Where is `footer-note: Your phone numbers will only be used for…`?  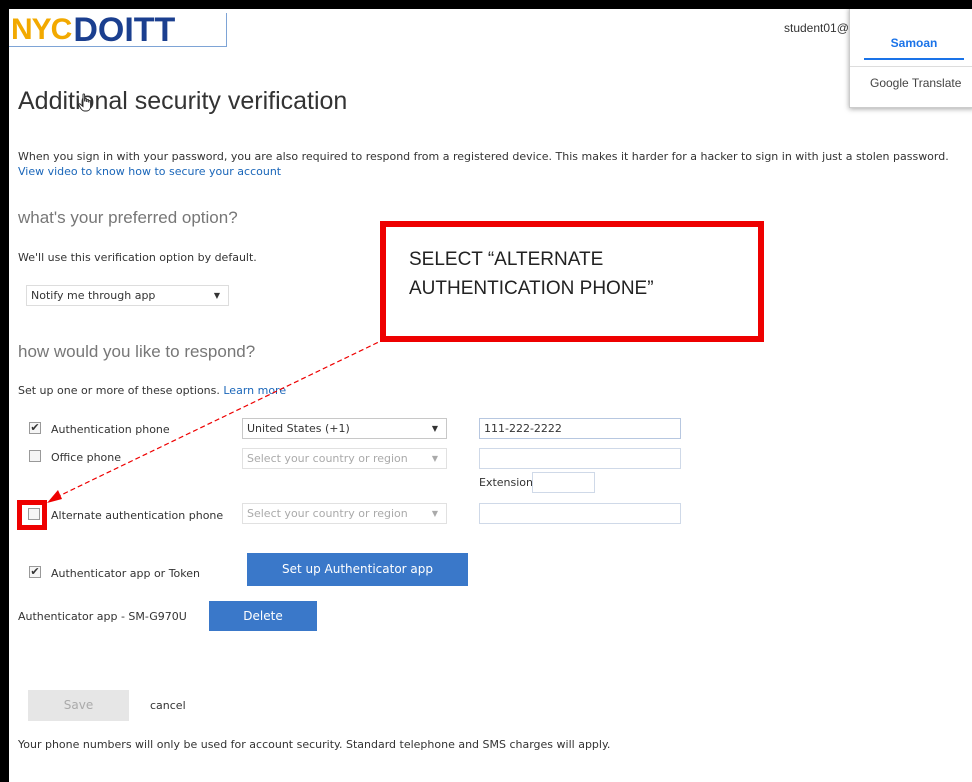
footer-note: Your phone numbers will only be used for… is located at coordinates (314, 744).